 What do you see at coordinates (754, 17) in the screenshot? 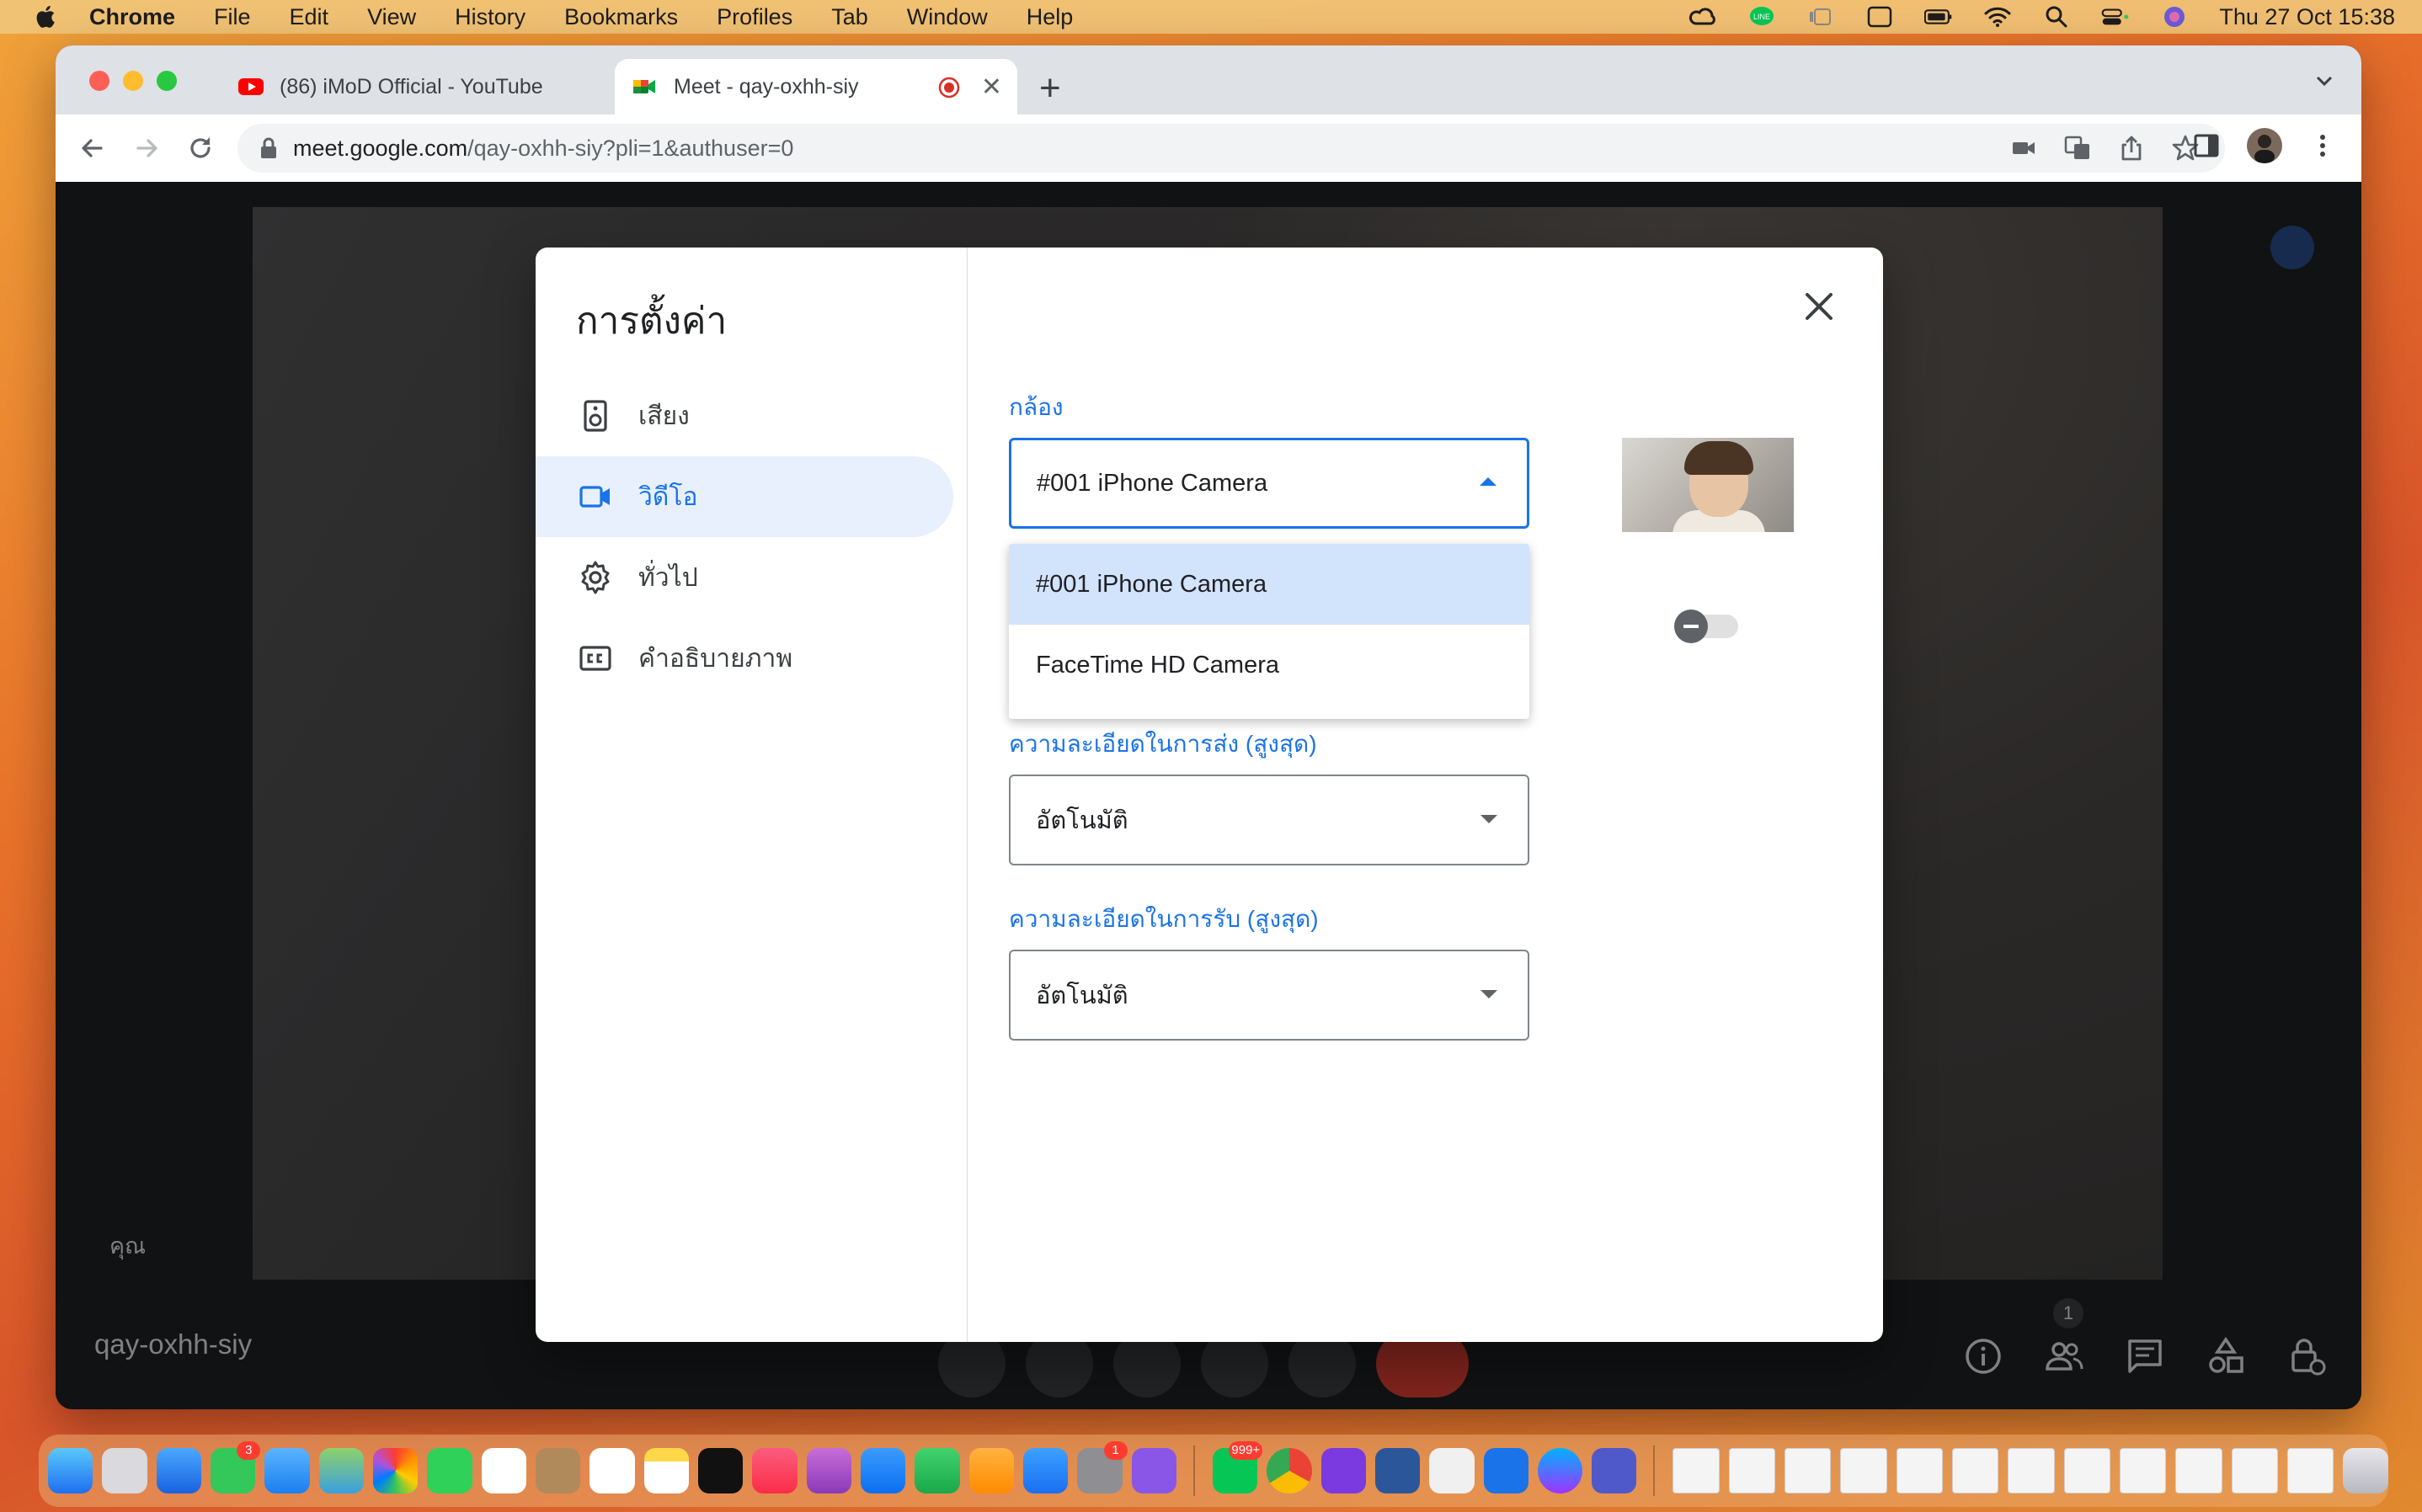
I see `menu-profiles: Profiles` at bounding box center [754, 17].